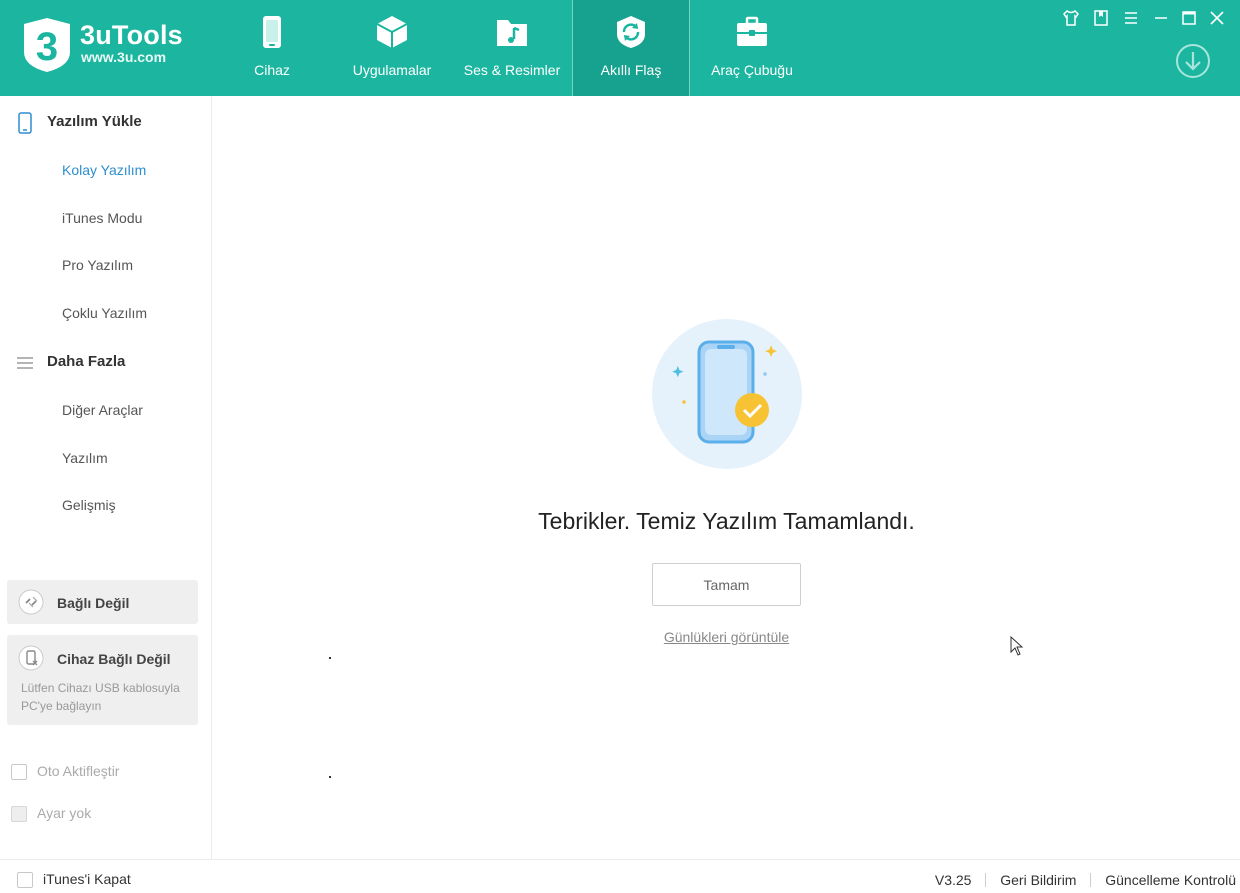  Describe the element at coordinates (1170, 880) in the screenshot. I see `update-check-link: Güncelleme Kontrolü` at that location.